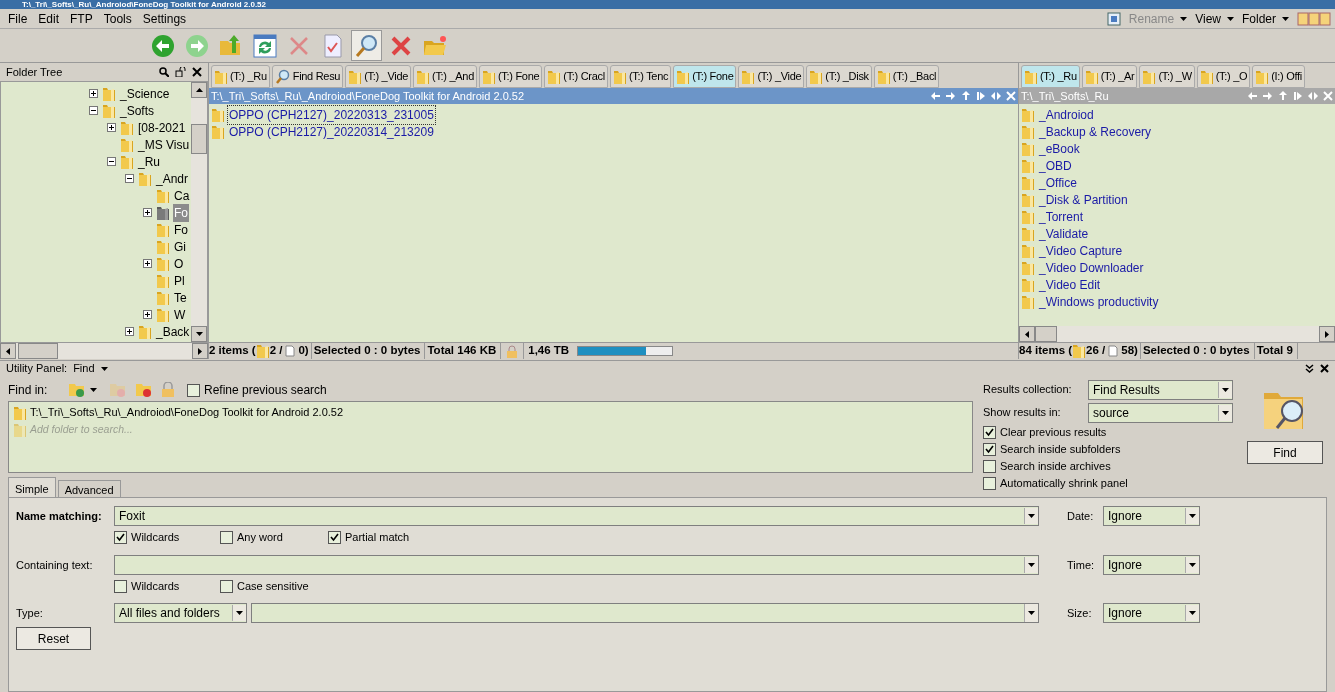 The height and width of the screenshot is (692, 1335). Describe the element at coordinates (1091, 267) in the screenshot. I see `folder-item: _Video Downloader` at that location.